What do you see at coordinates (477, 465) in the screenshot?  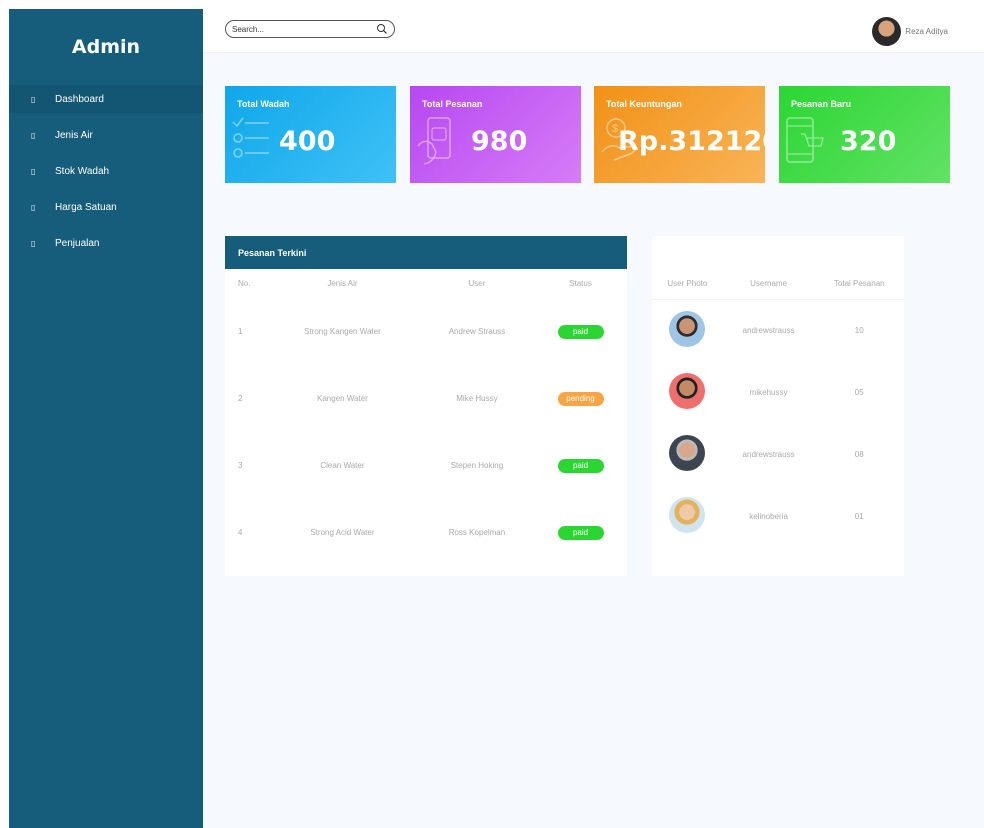 I see `order-user: Stepen Hoking` at bounding box center [477, 465].